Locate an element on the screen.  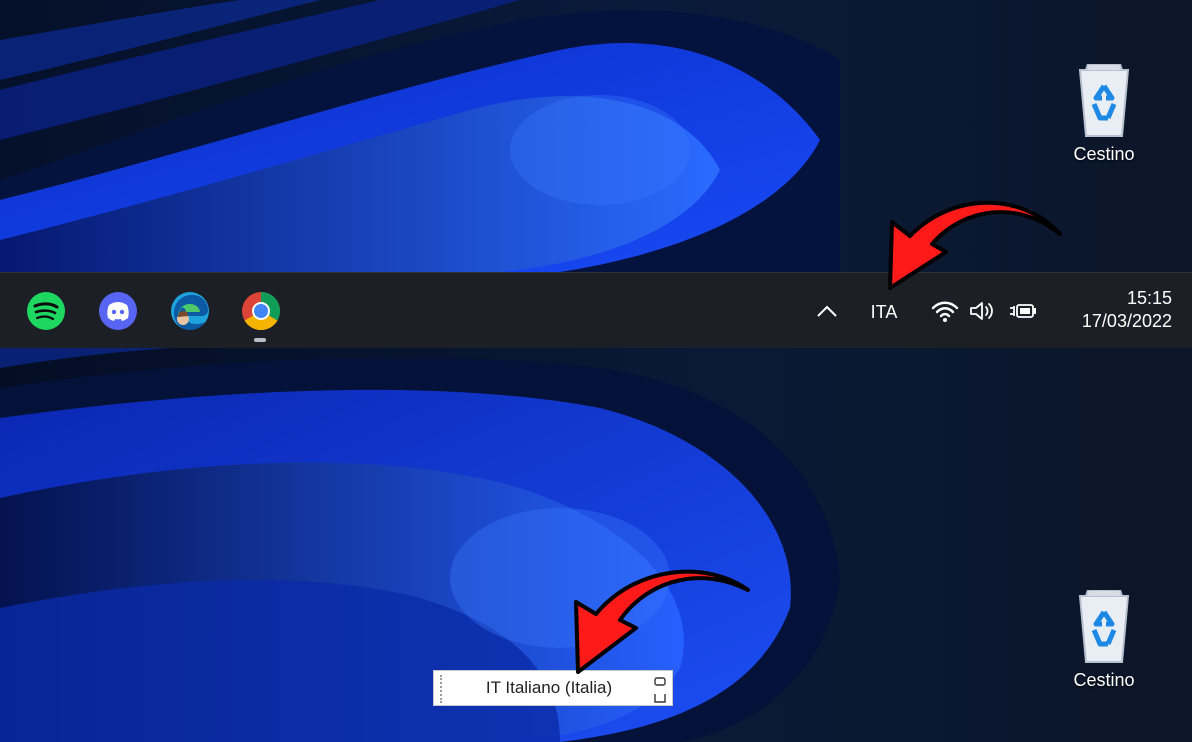
language-bar-grip is located at coordinates (442, 689).